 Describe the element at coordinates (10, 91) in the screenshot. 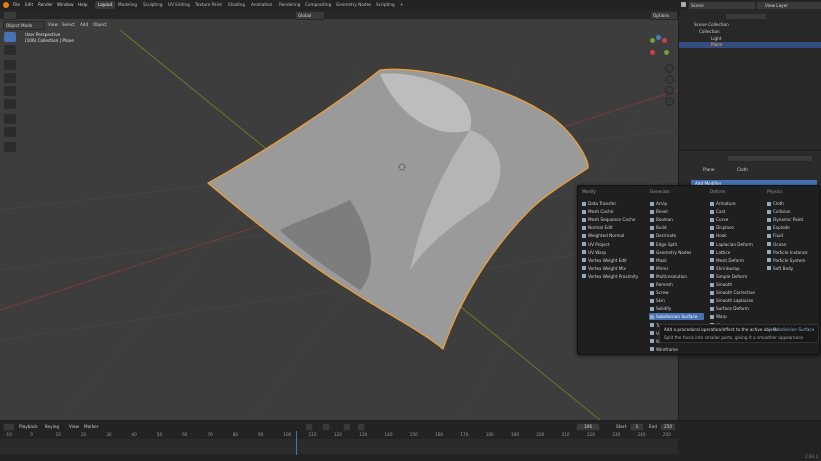

I see `scale-tool-button` at that location.